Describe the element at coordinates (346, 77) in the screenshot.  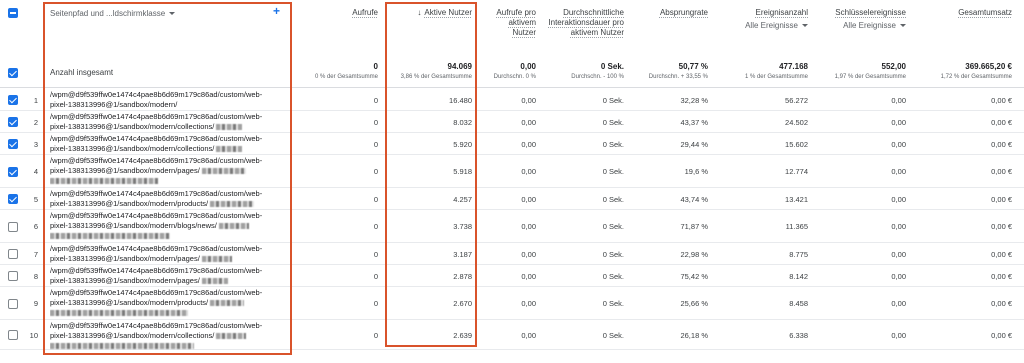
I see `totals-subtext: 0 % der Gesamtsumme` at that location.